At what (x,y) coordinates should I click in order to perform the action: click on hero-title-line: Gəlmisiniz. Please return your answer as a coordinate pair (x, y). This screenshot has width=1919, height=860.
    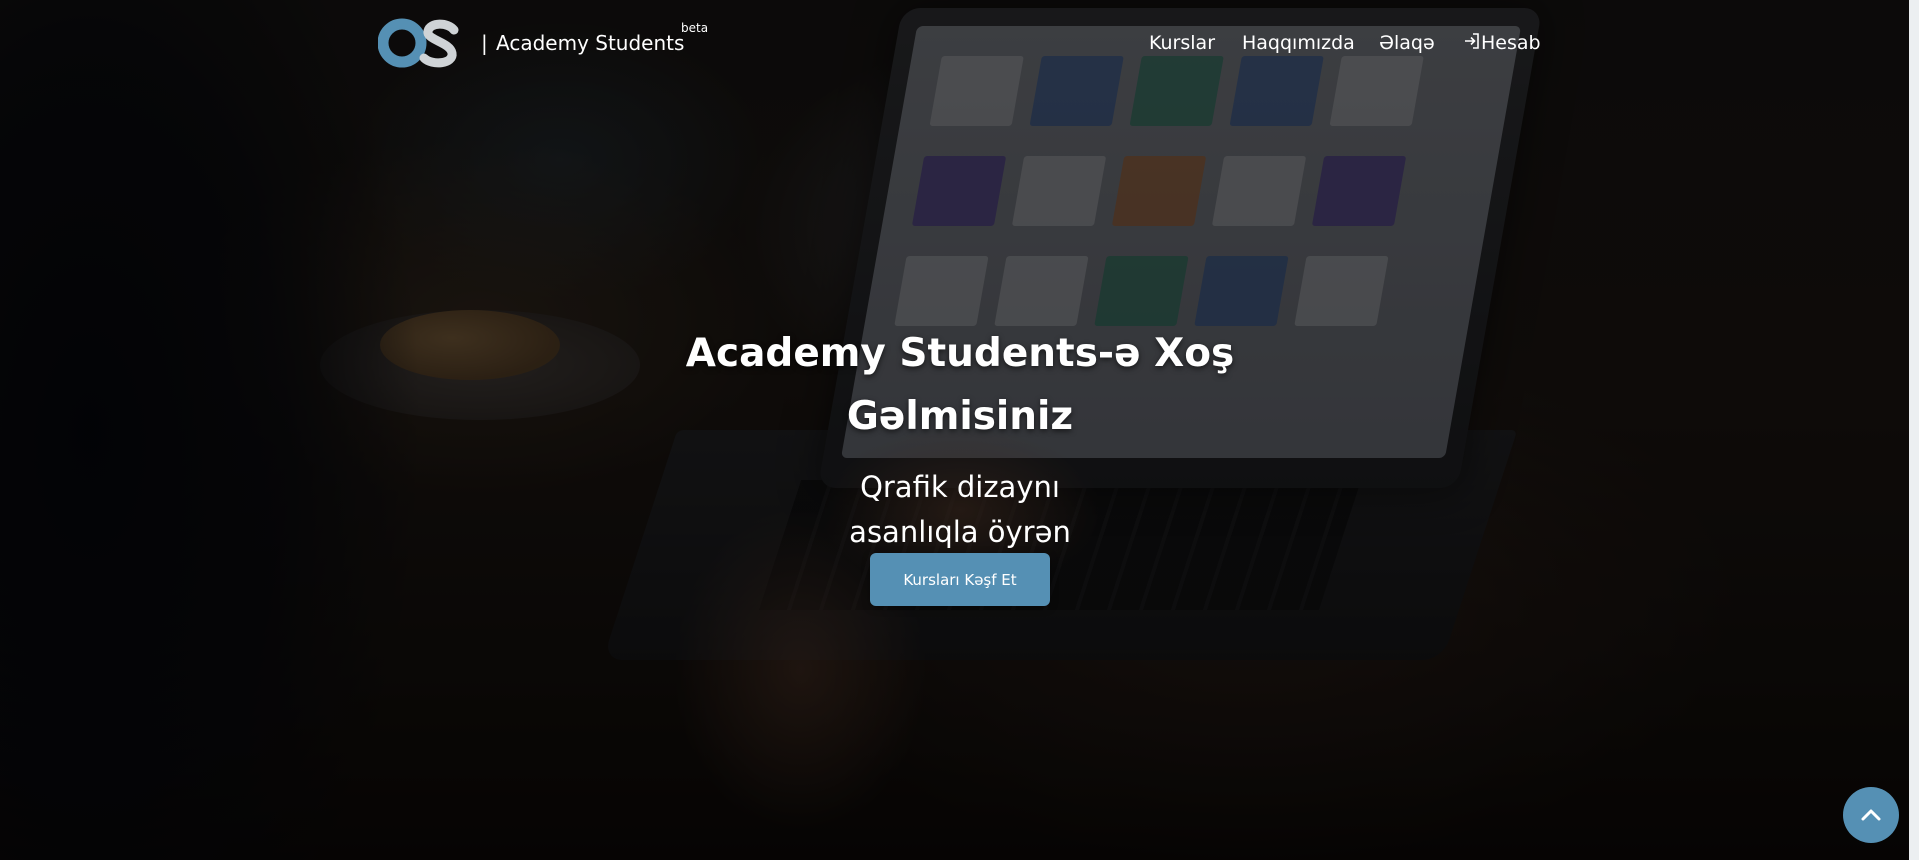
    Looking at the image, I should click on (960, 417).